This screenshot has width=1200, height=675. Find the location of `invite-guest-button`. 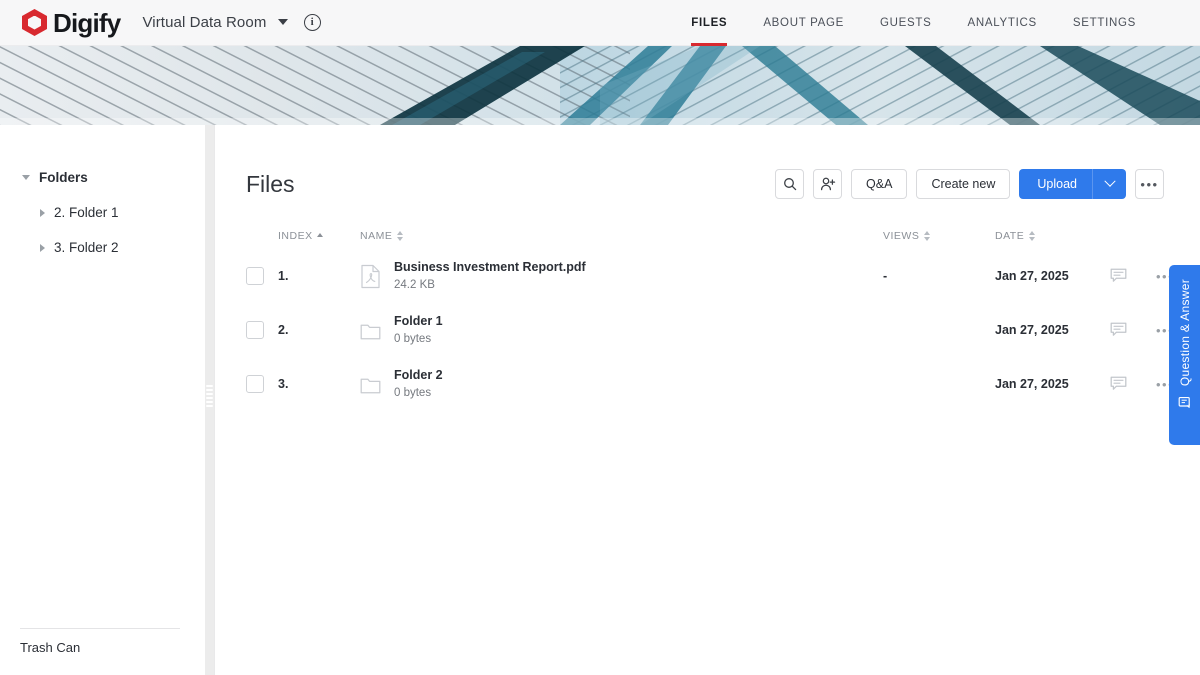

invite-guest-button is located at coordinates (828, 184).